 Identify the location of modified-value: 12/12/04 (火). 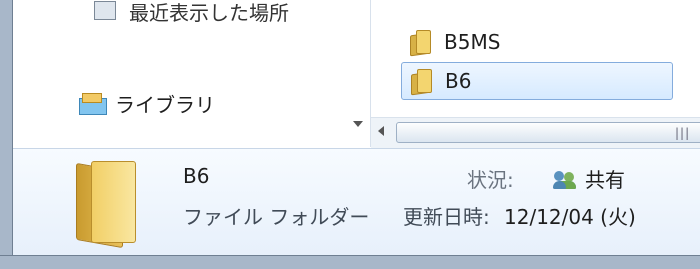
(570, 217).